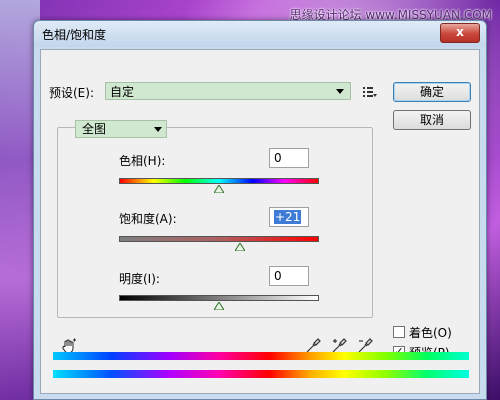  What do you see at coordinates (399, 332) in the screenshot?
I see `colorize-checkbox` at bounding box center [399, 332].